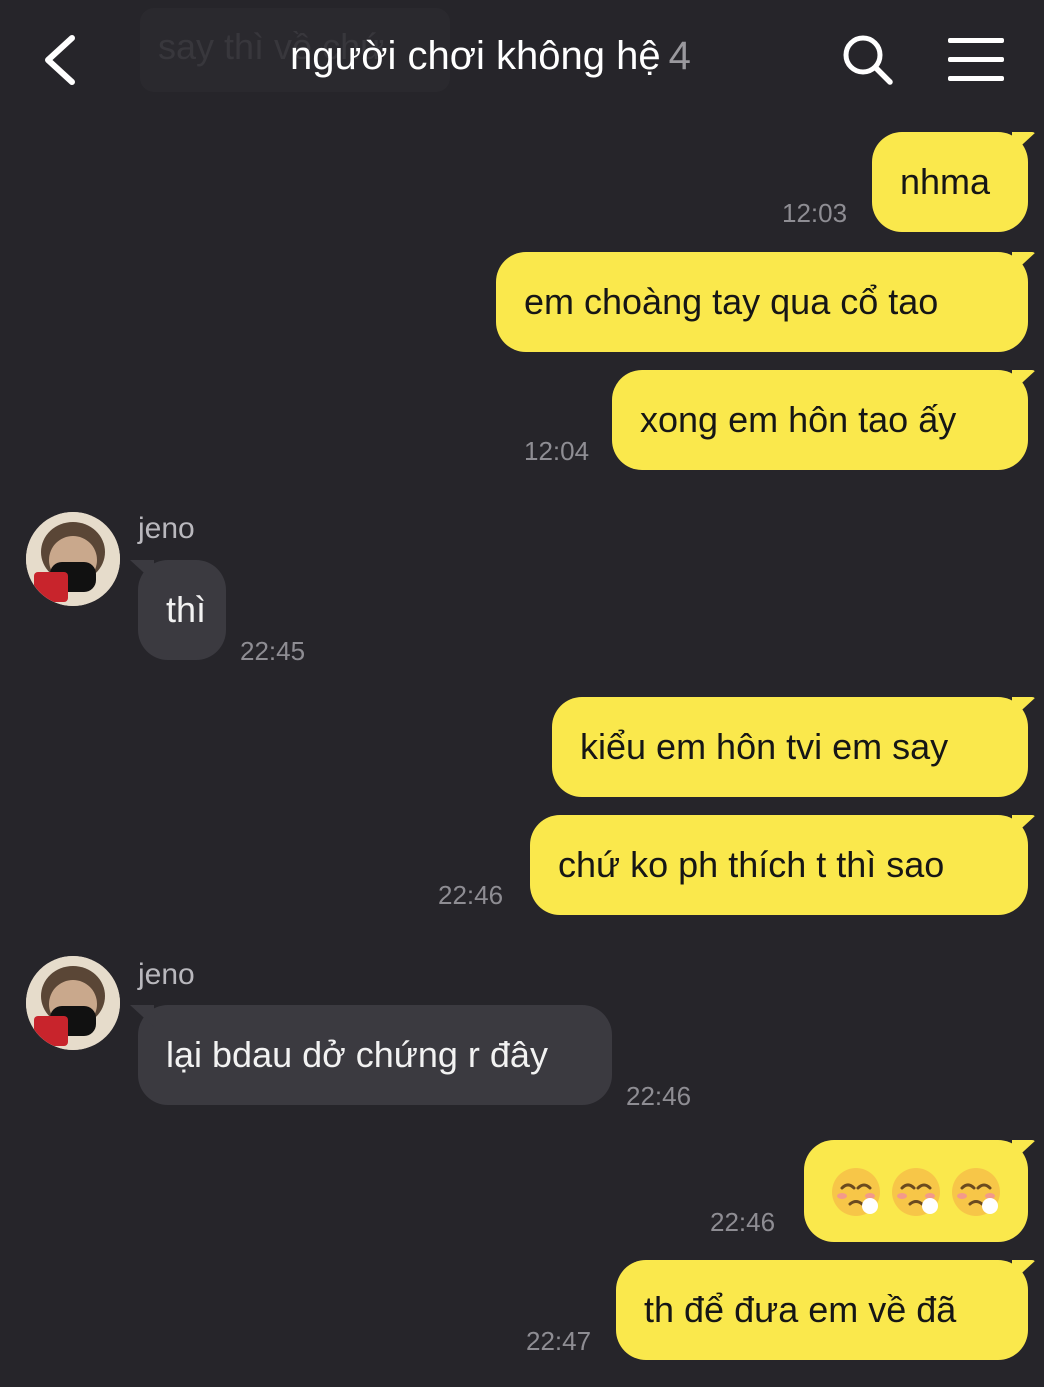 Image resolution: width=1044 pixels, height=1387 pixels. Describe the element at coordinates (815, 213) in the screenshot. I see `message-time: 12:03` at that location.